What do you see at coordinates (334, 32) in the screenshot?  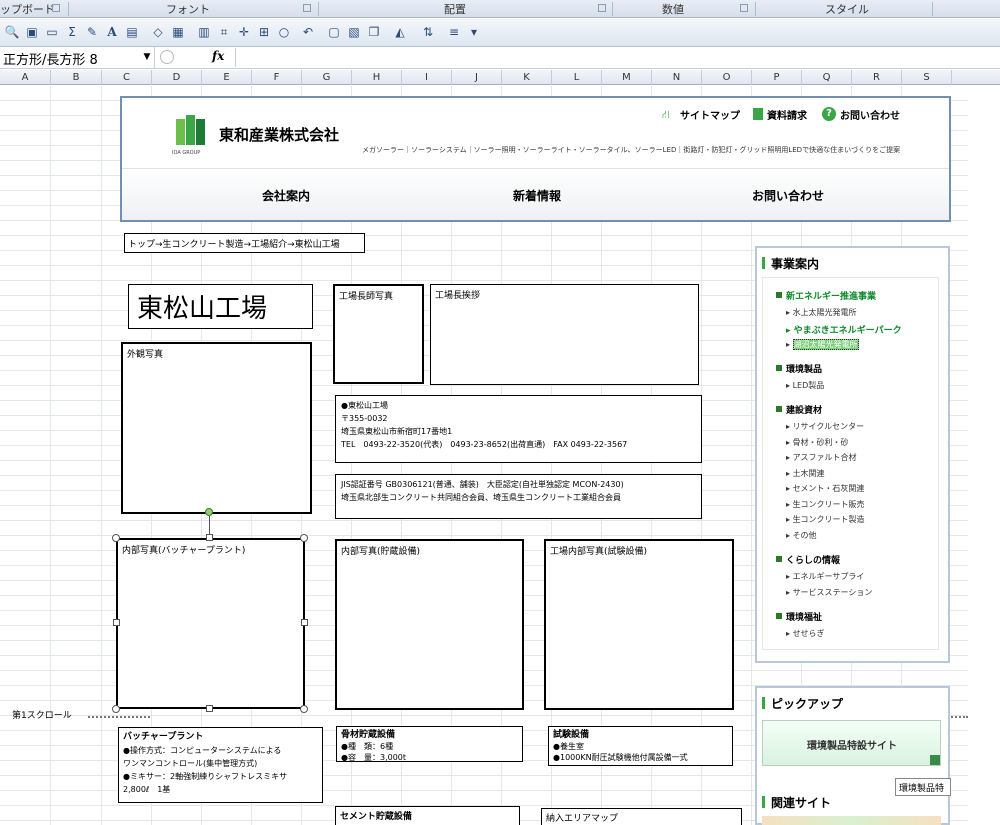 I see `cell-style-icon: ▢` at bounding box center [334, 32].